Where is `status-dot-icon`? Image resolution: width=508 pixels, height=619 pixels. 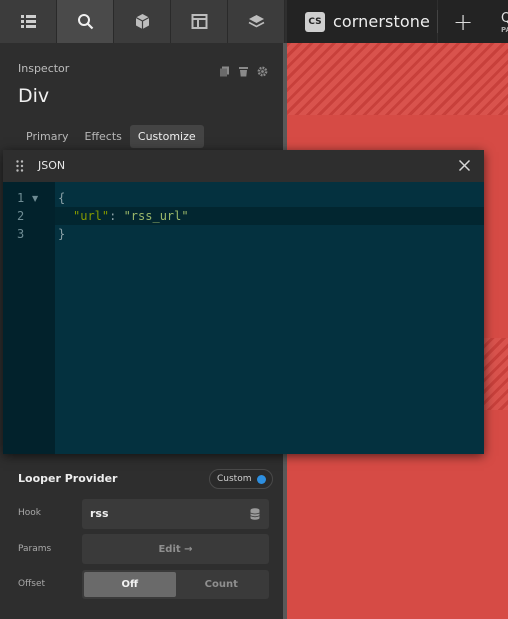 status-dot-icon is located at coordinates (262, 479).